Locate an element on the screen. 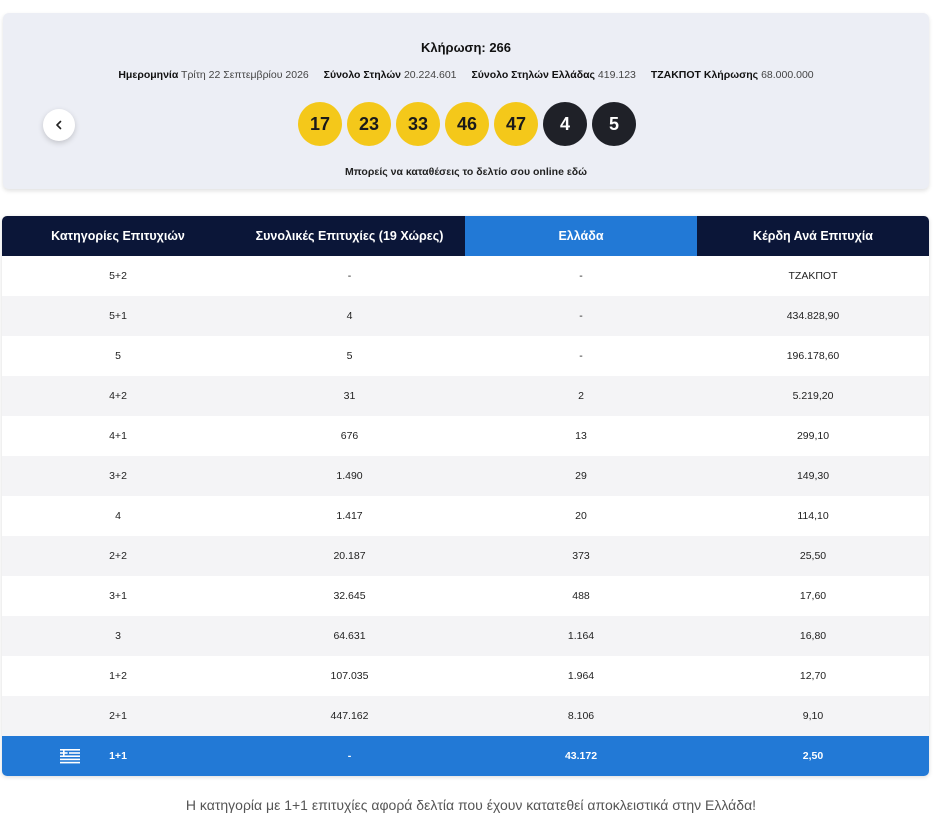 This screenshot has height=819, width=942. cell-category: 5 is located at coordinates (118, 356).